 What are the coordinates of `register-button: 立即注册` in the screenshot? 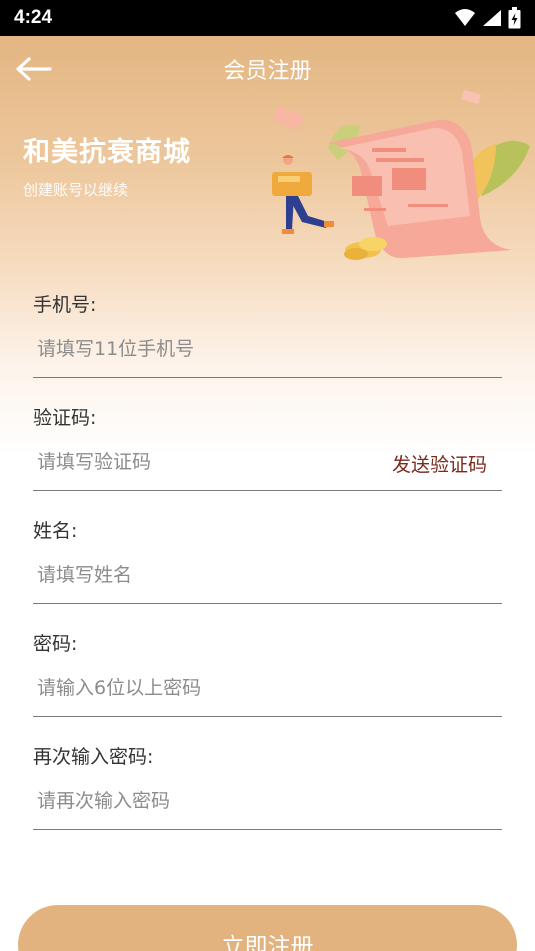 It's located at (267, 928).